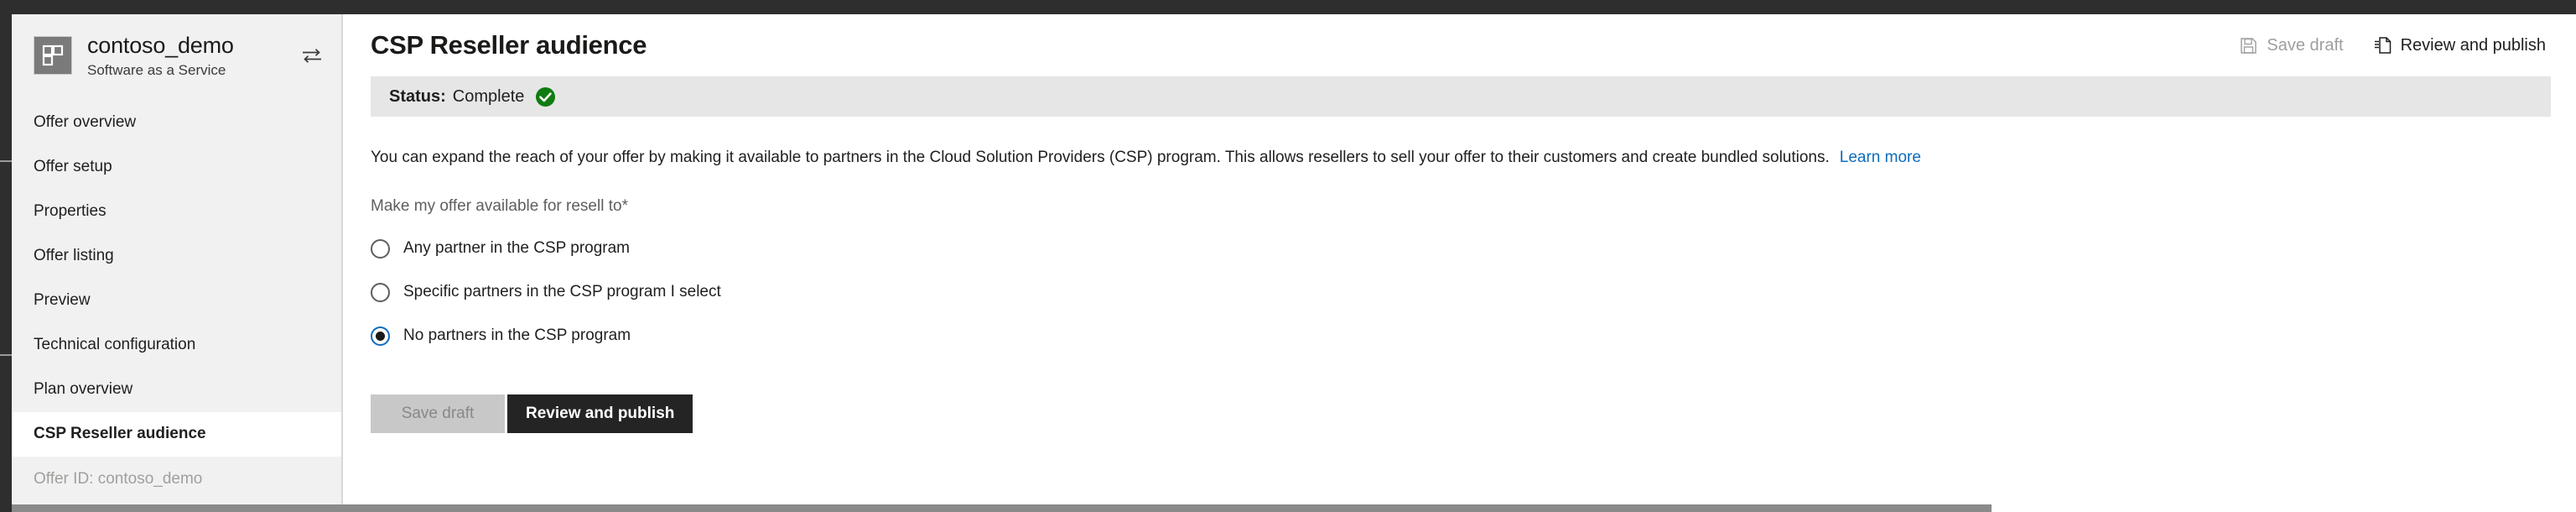 The width and height of the screenshot is (2576, 512). What do you see at coordinates (489, 96) in the screenshot?
I see `status-value: Complete` at bounding box center [489, 96].